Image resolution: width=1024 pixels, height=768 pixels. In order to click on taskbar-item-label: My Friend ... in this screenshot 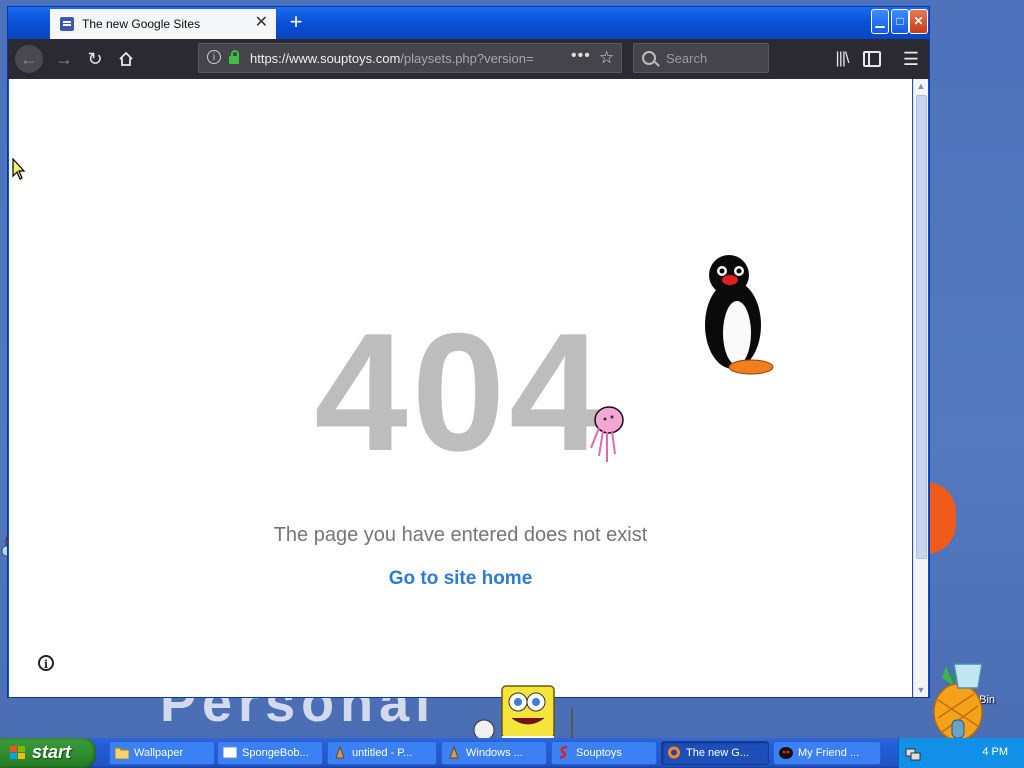, I will do `click(829, 753)`.